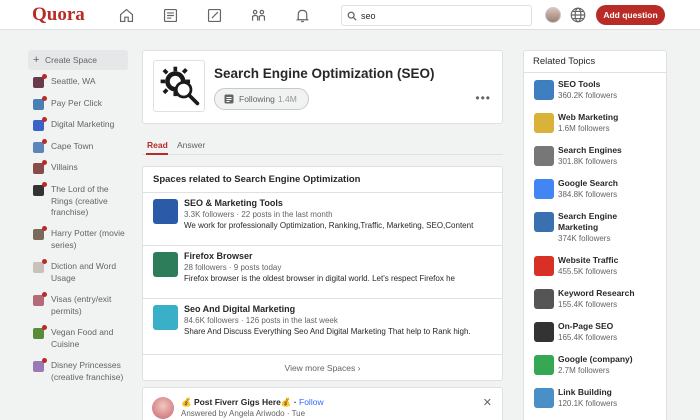  What do you see at coordinates (233, 267) in the screenshot?
I see `space-meta: 28 followers · 9 posts today` at bounding box center [233, 267].